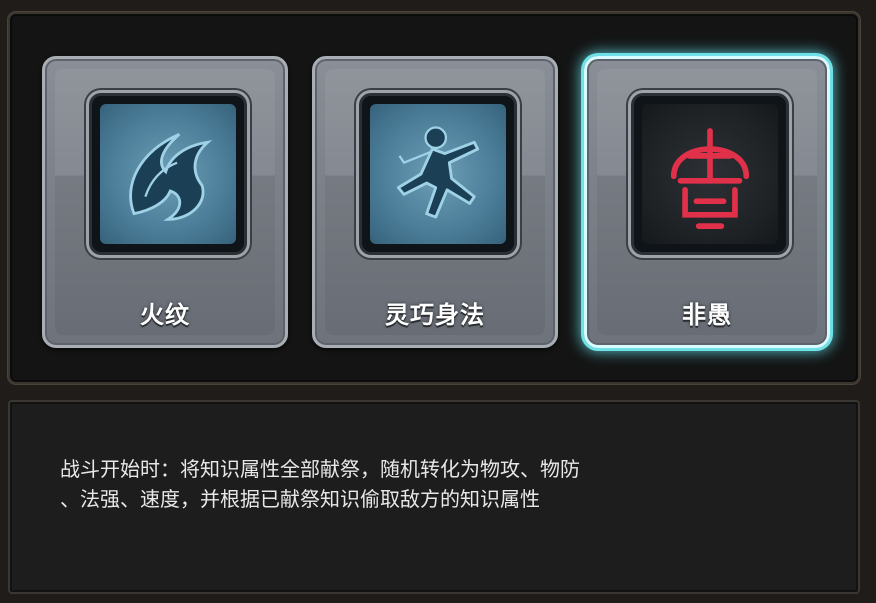  I want to click on skill-card-fire-pattern: 火纹, so click(165, 202).